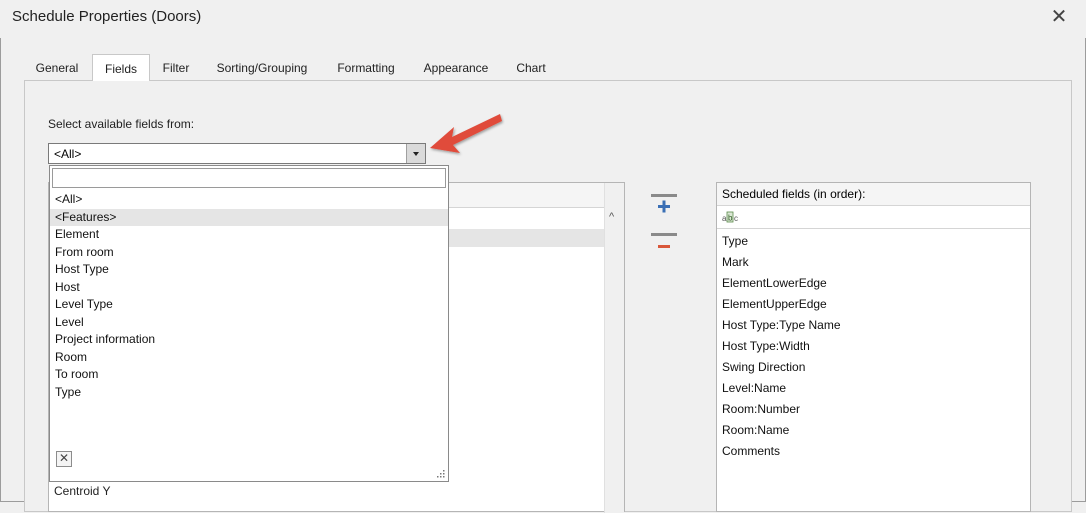 This screenshot has width=1086, height=513. What do you see at coordinates (531, 68) in the screenshot?
I see `tab-chart: Chart` at bounding box center [531, 68].